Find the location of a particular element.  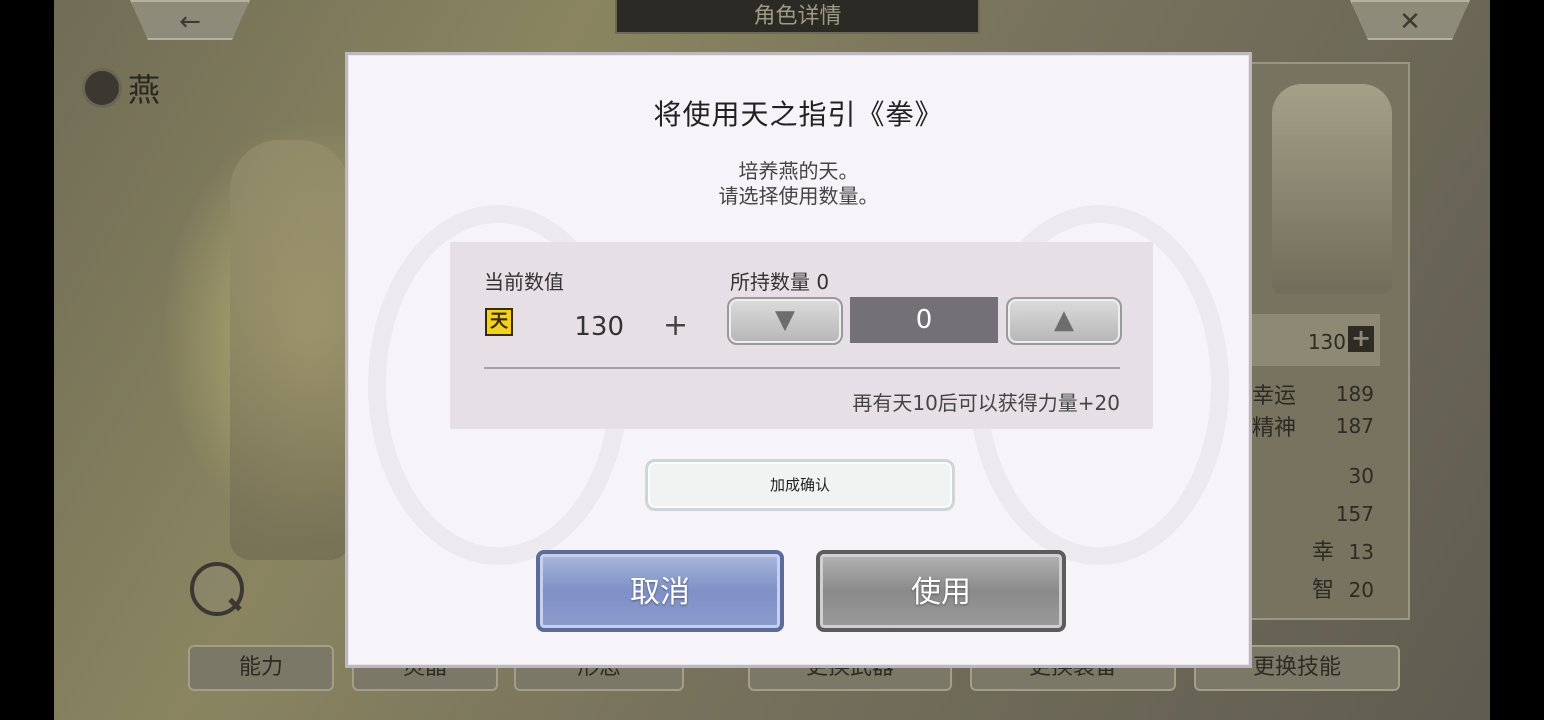

spirit-label: 精神 is located at coordinates (1274, 428).